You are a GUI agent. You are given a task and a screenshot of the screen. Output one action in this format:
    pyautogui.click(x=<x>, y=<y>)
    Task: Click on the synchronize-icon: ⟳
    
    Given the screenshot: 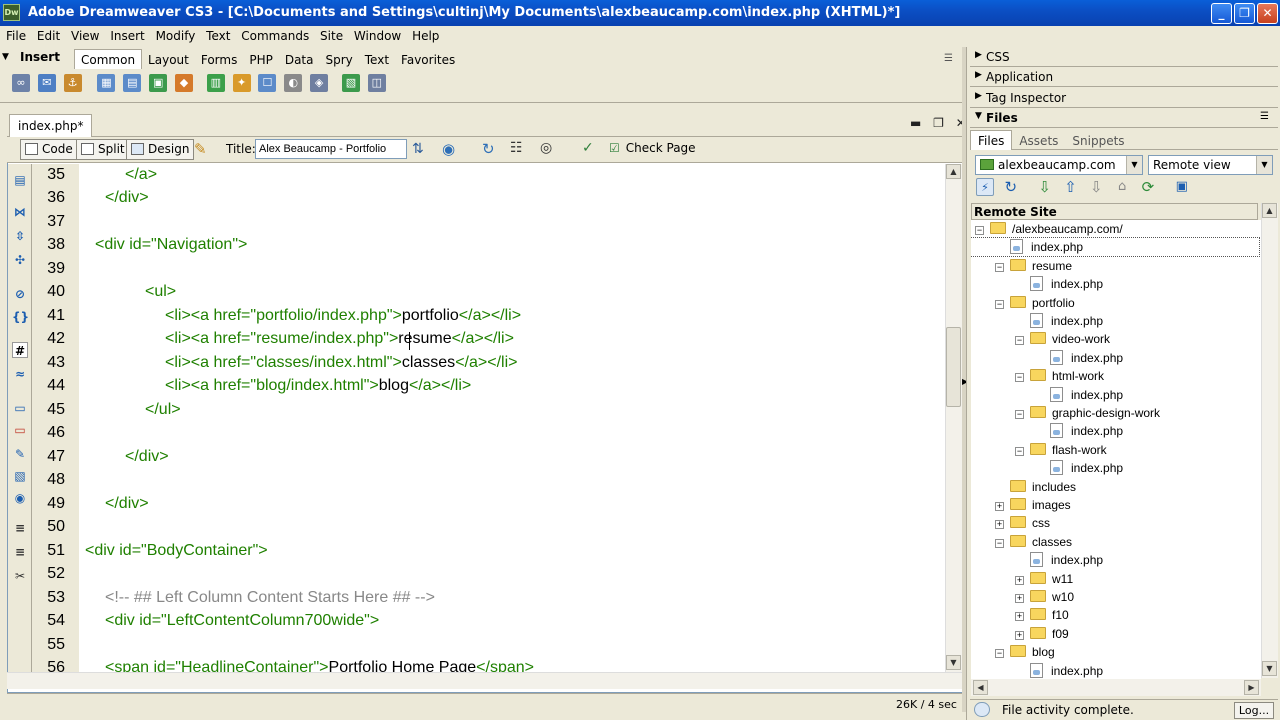 What is the action you would take?
    pyautogui.click(x=1148, y=187)
    